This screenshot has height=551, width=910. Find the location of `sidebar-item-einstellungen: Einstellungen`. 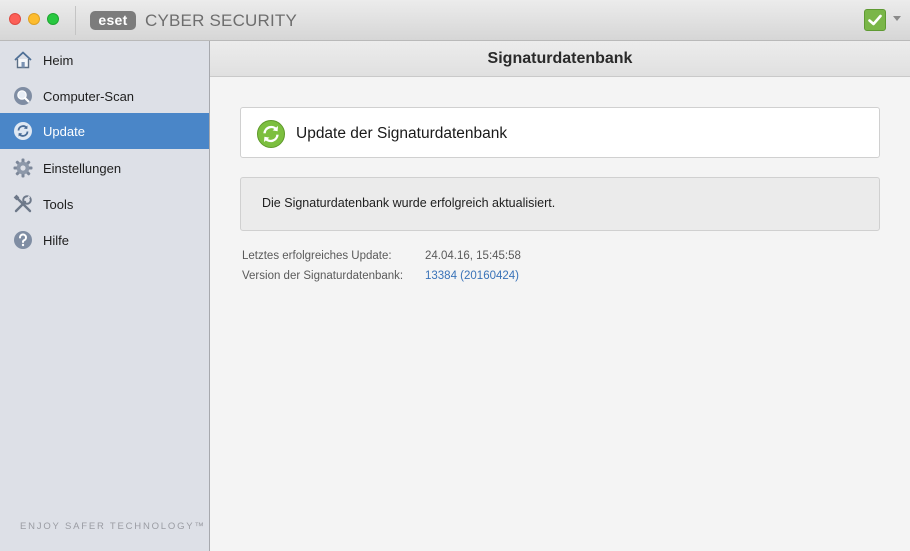

sidebar-item-einstellungen: Einstellungen is located at coordinates (104, 168).